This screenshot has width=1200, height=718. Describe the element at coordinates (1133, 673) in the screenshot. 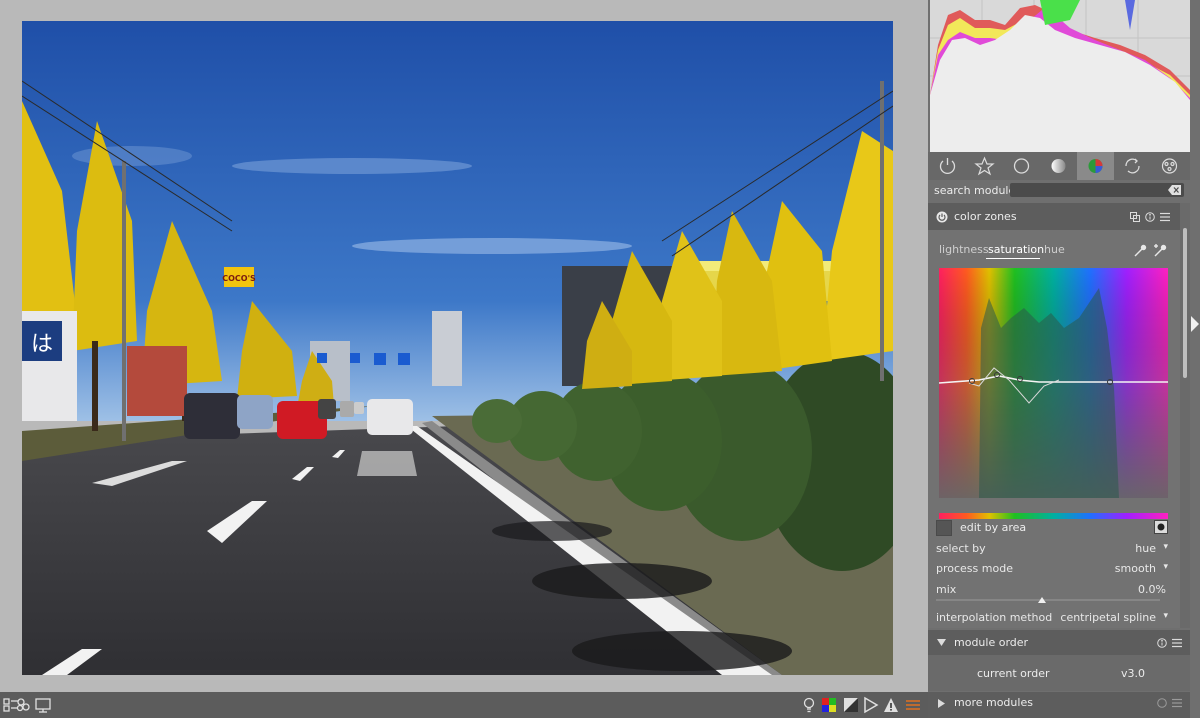

I see `current-order-value: v3.0` at that location.